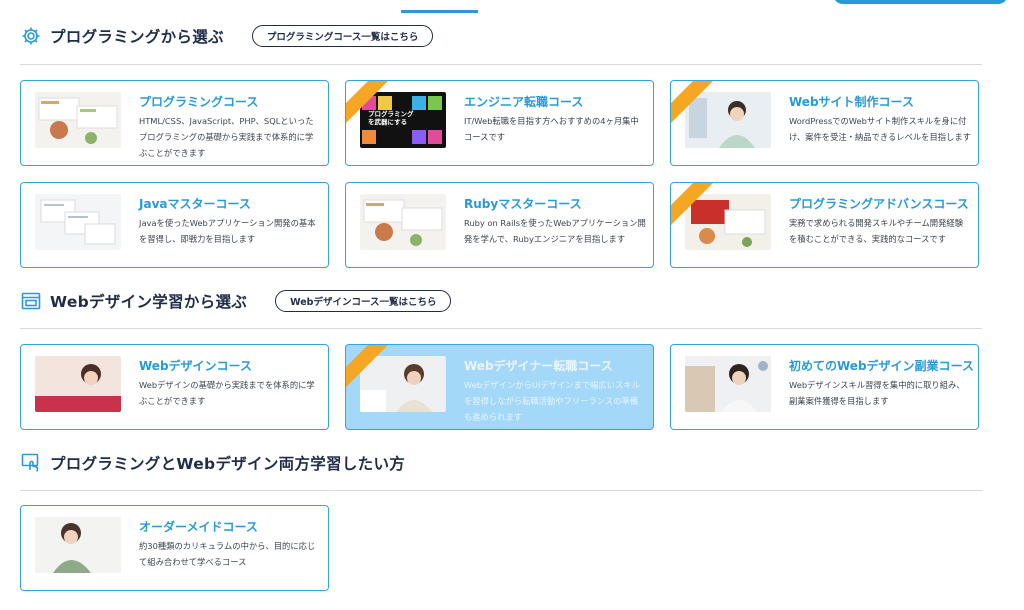 Image resolution: width=1024 pixels, height=610 pixels. What do you see at coordinates (149, 302) in the screenshot?
I see `section-title: Webデザイン学習から選ぶ` at bounding box center [149, 302].